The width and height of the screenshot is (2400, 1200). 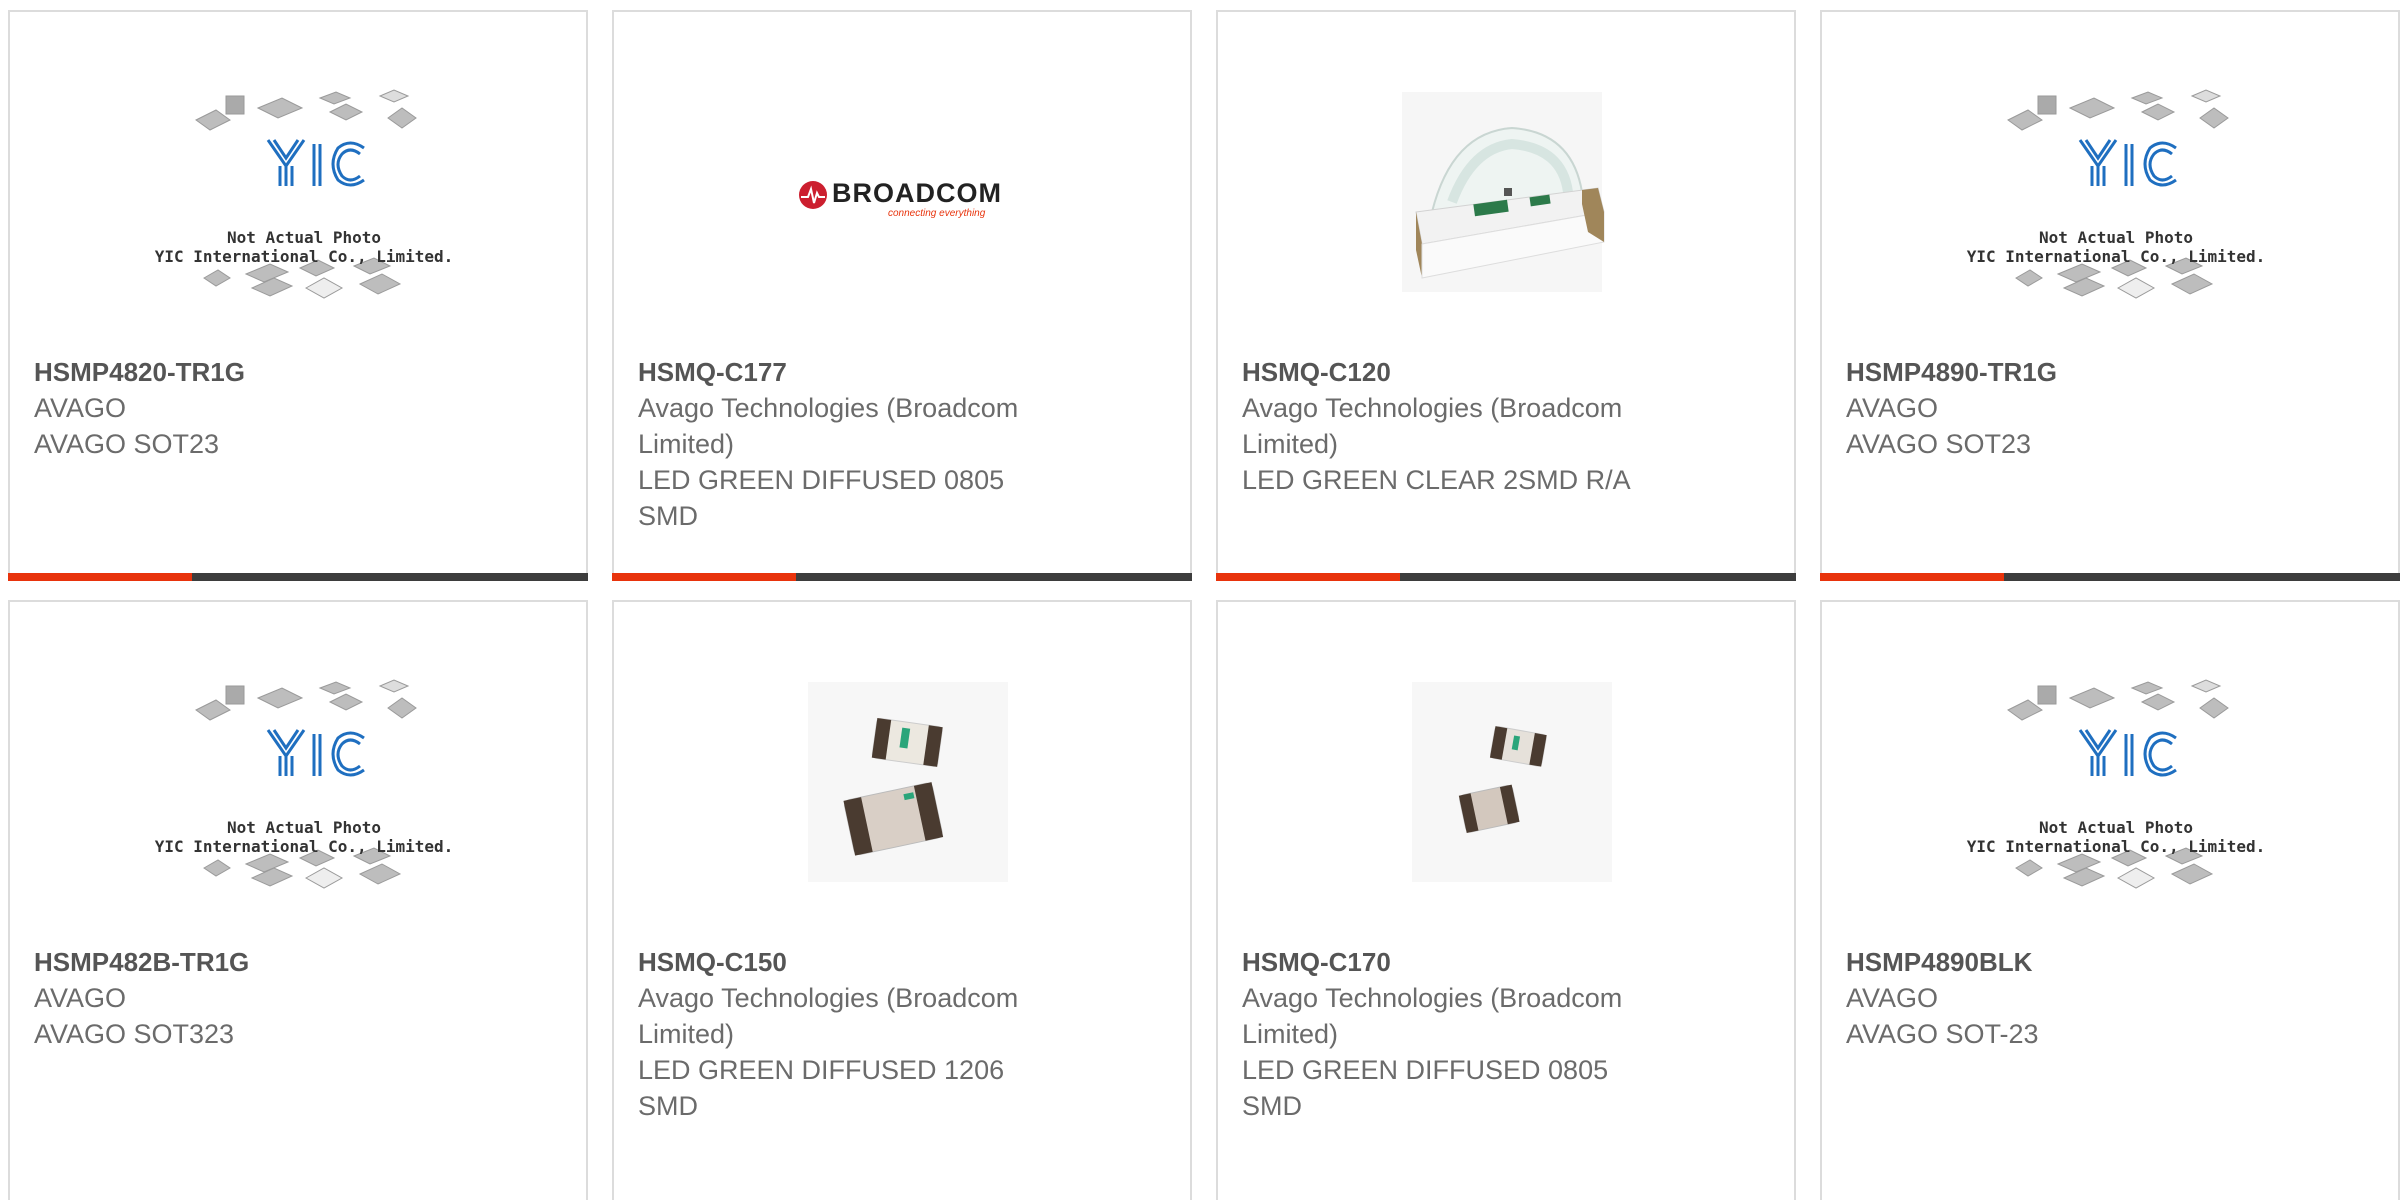 What do you see at coordinates (821, 1070) in the screenshot?
I see `description: LED GREEN DIFFUSED 1206` at bounding box center [821, 1070].